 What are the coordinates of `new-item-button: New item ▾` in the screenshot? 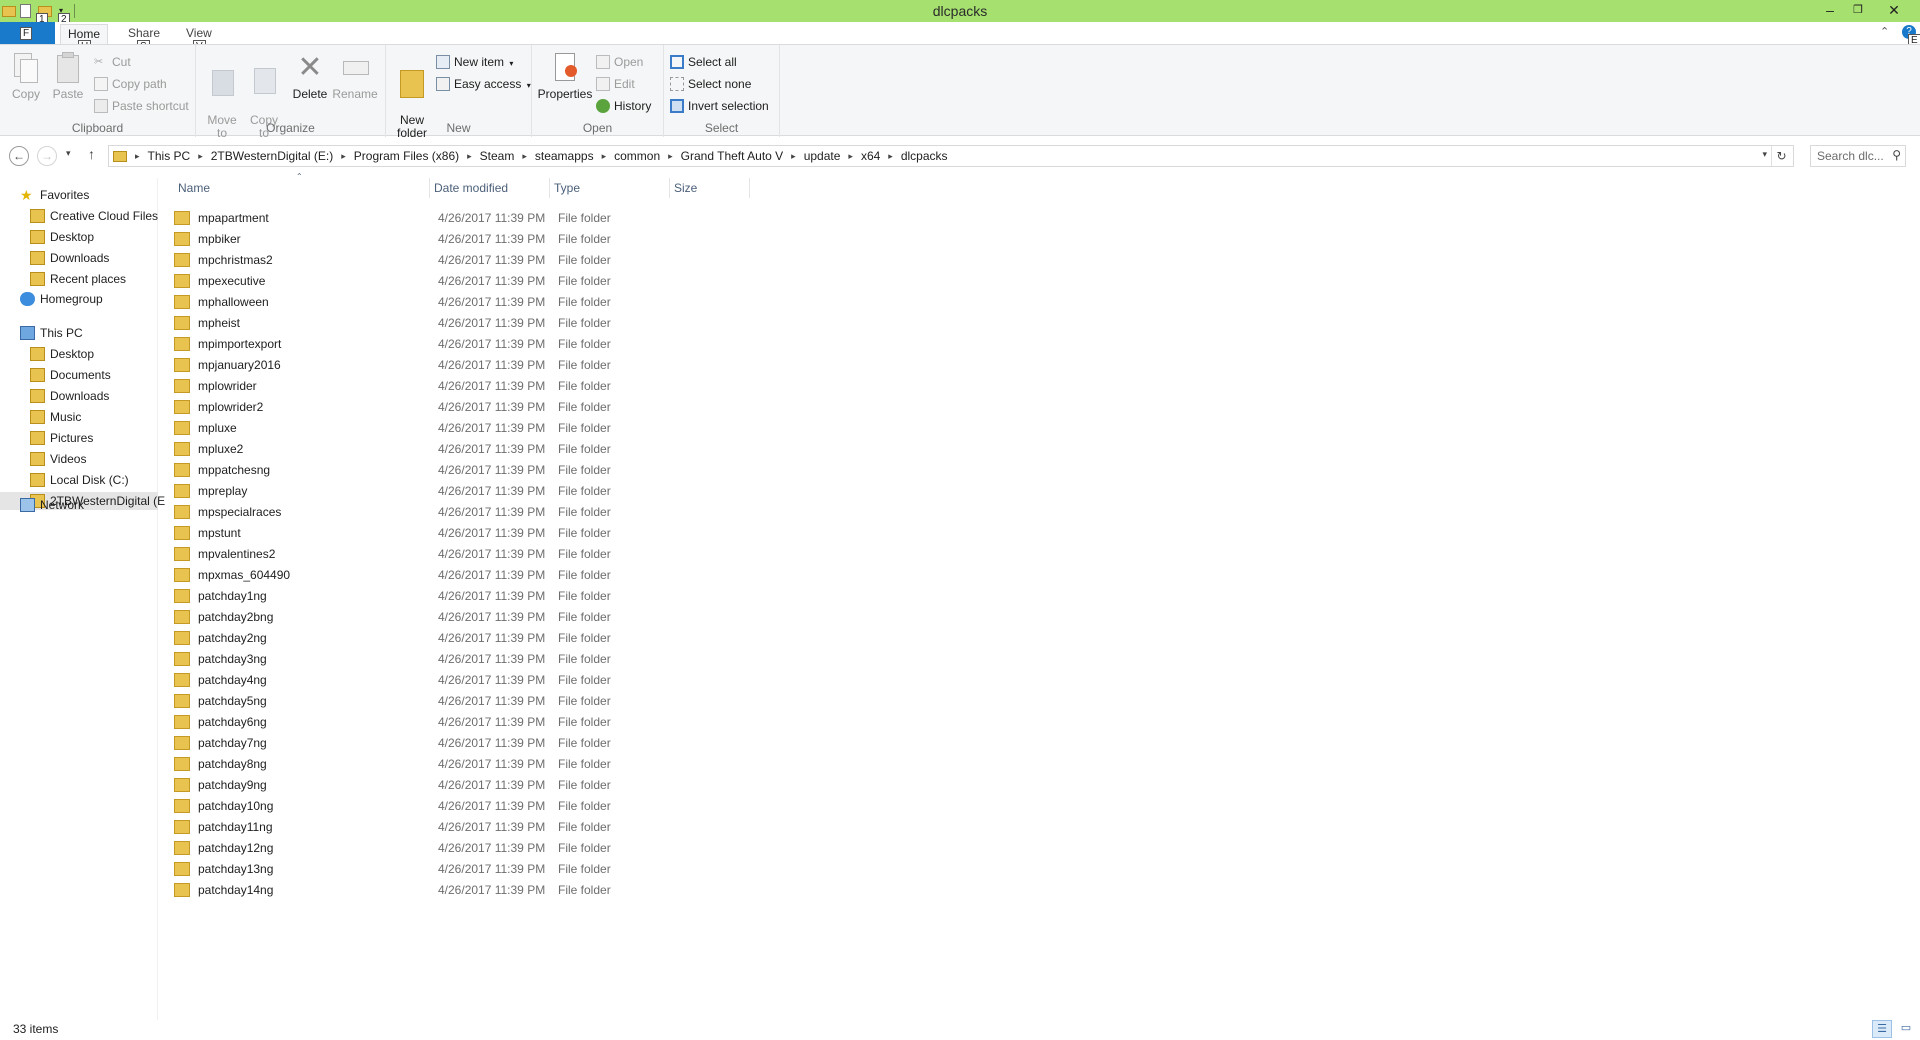 It's located at (474, 62).